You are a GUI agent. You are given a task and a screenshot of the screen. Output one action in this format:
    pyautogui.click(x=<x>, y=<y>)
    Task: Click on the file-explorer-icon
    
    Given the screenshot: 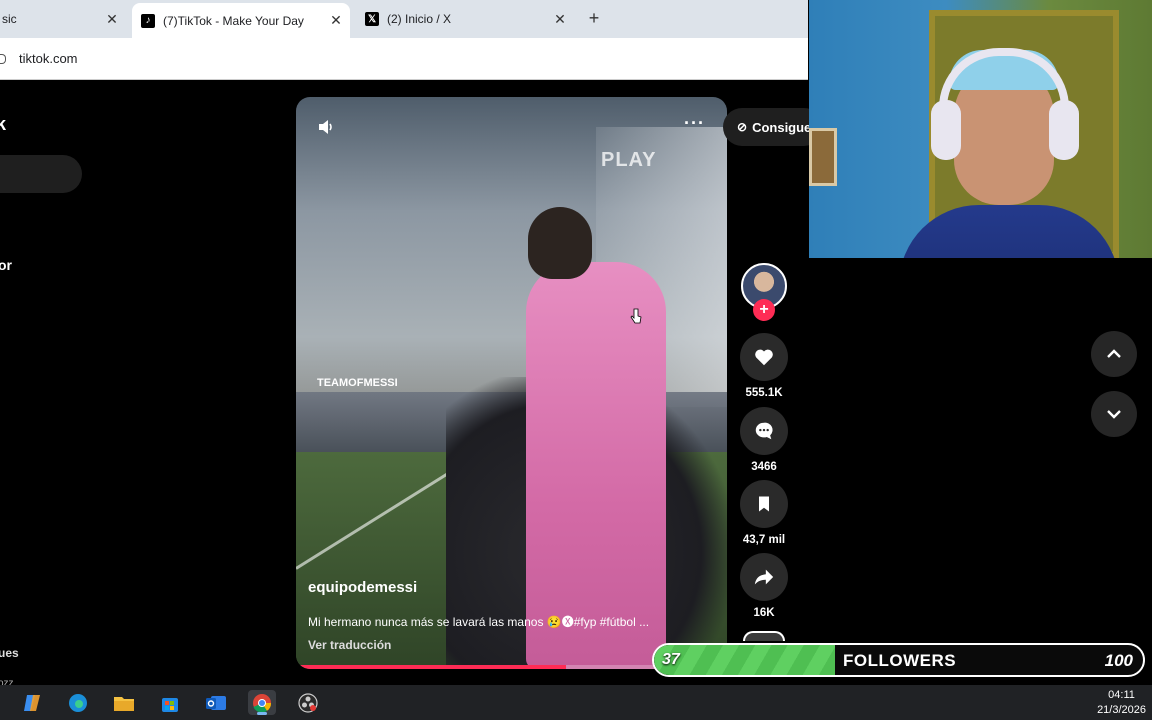 What is the action you would take?
    pyautogui.click(x=124, y=702)
    